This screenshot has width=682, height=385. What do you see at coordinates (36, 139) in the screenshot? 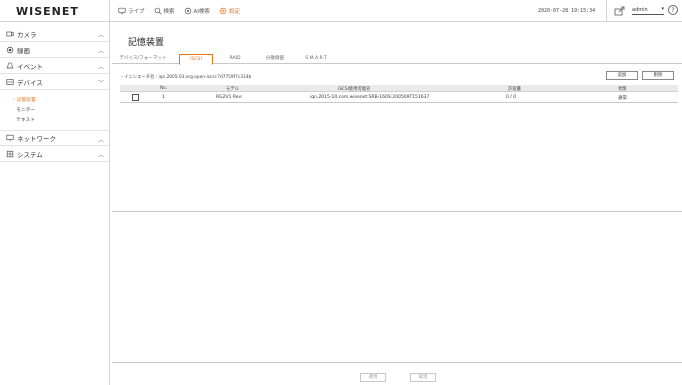
I see `sidebar-item-label: ネットワーク` at bounding box center [36, 139].